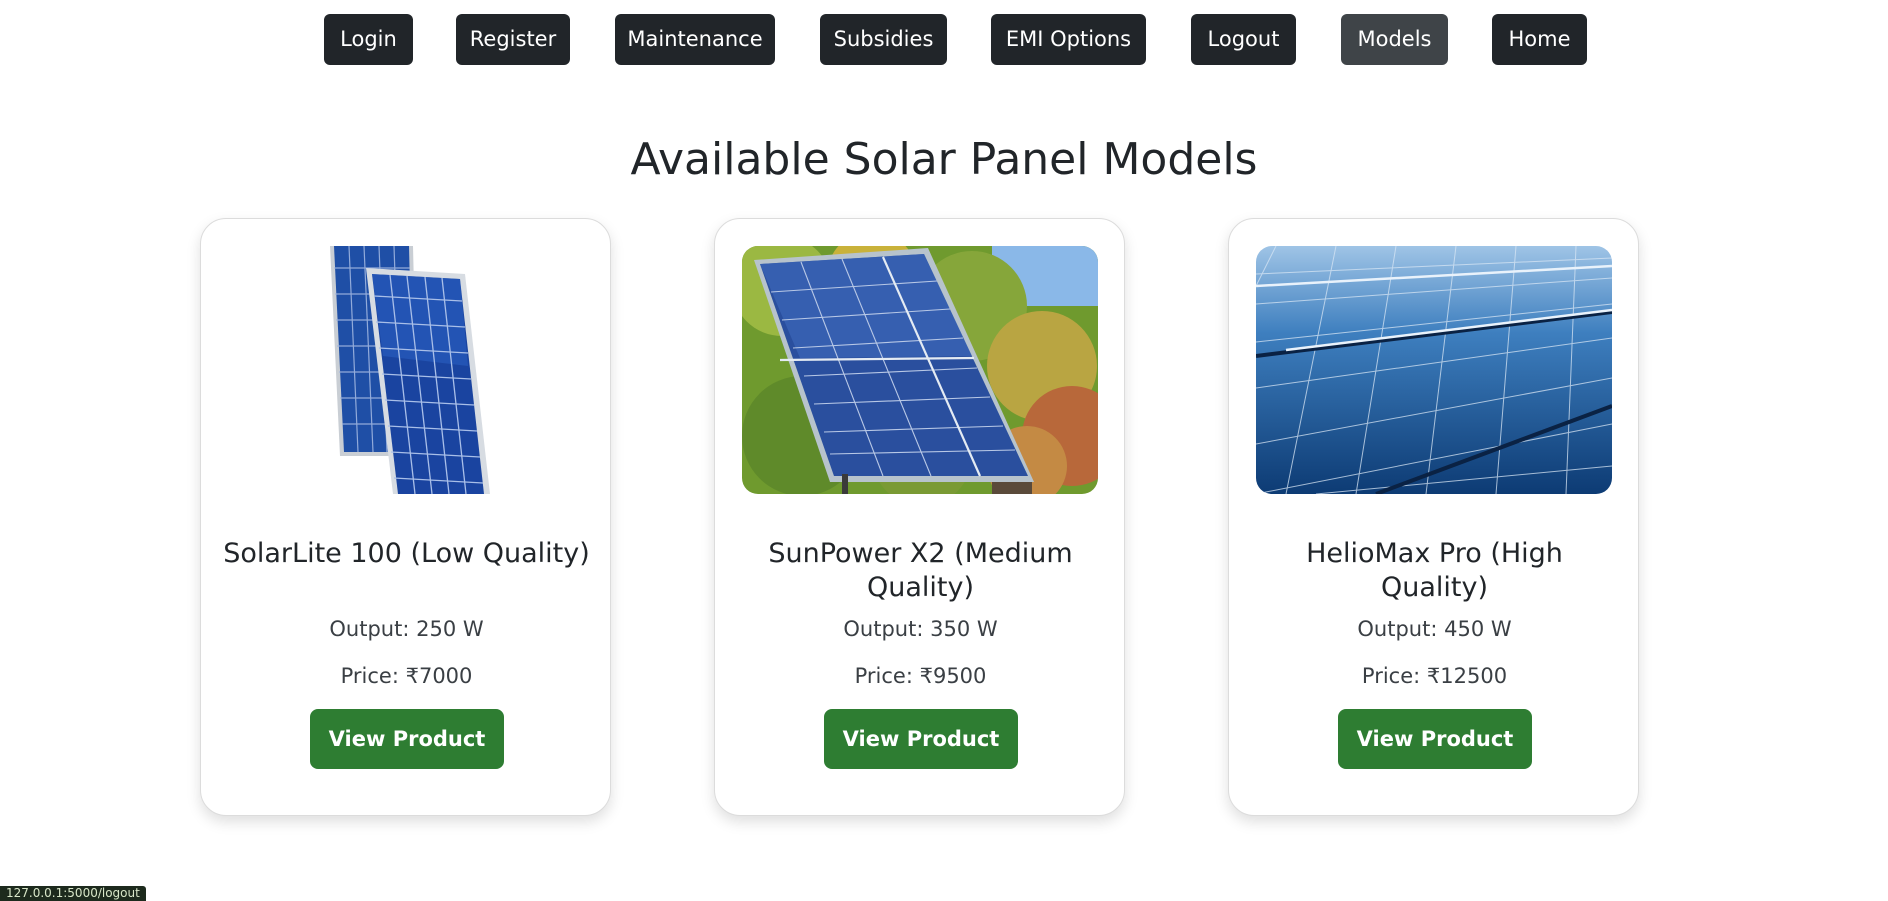 The height and width of the screenshot is (901, 1888). Describe the element at coordinates (1068, 39) in the screenshot. I see `nav-emi-options-button: EMI Options` at that location.